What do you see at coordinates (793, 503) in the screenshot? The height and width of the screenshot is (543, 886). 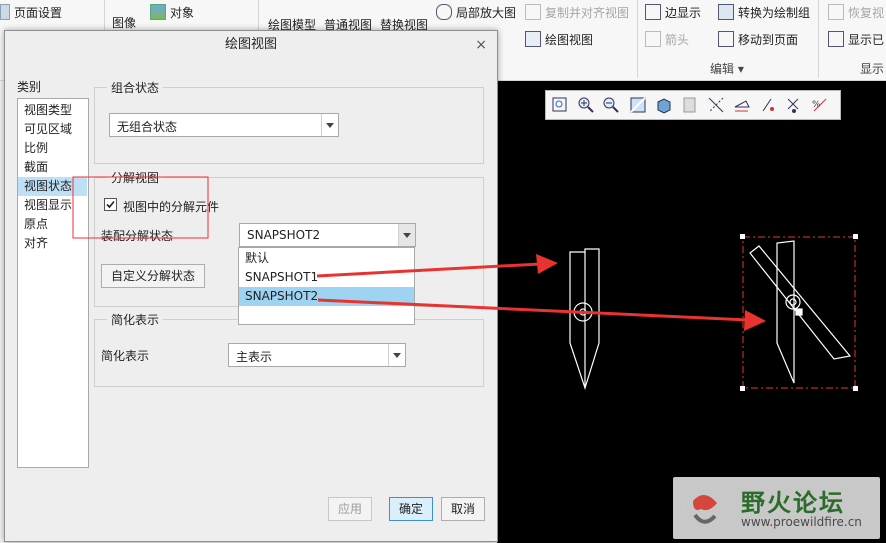 I see `watermark-title: 野火论坛` at bounding box center [793, 503].